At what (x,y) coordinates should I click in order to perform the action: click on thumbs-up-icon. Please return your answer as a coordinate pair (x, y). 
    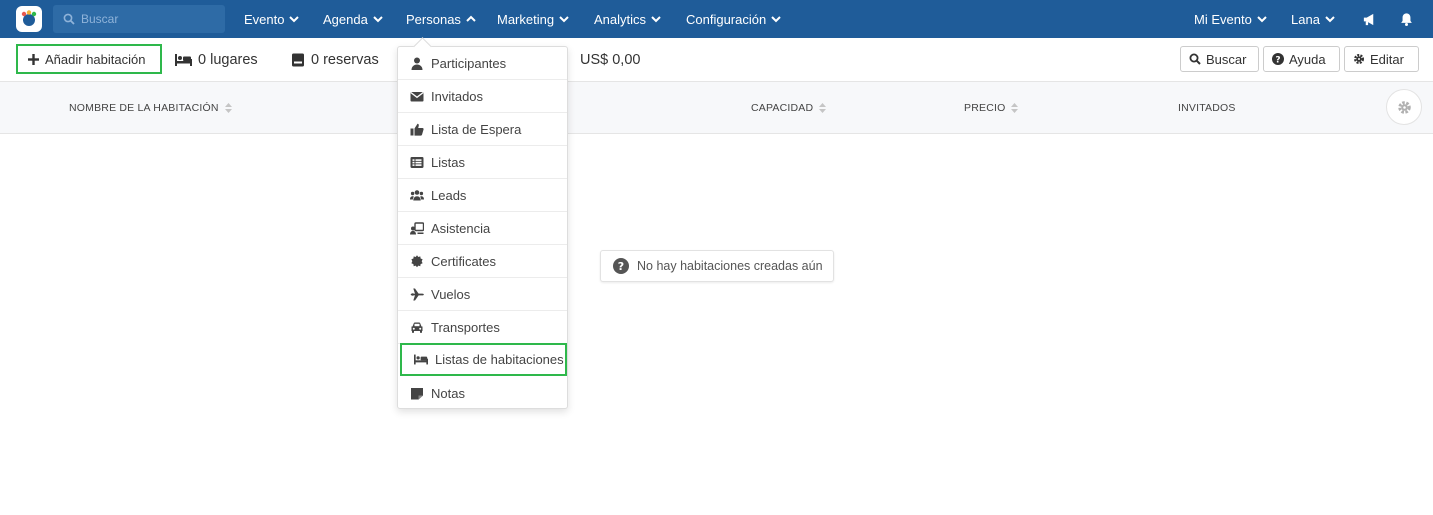
    Looking at the image, I should click on (417, 129).